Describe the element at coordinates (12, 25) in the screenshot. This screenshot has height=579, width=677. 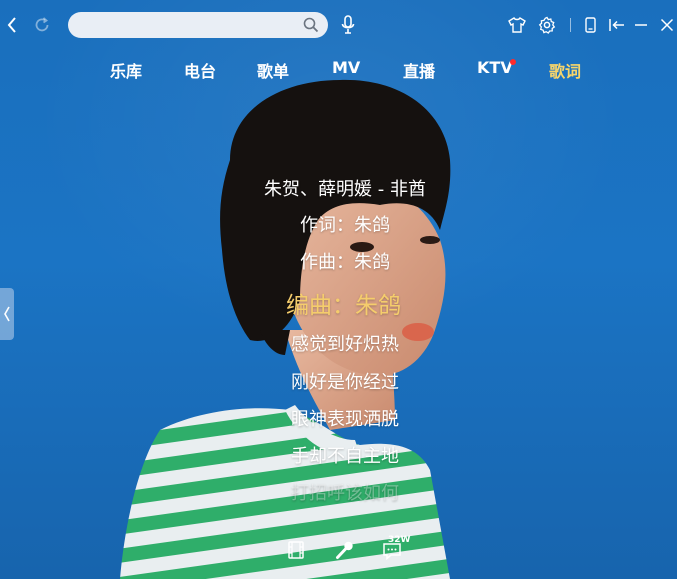
I see `back-icon` at that location.